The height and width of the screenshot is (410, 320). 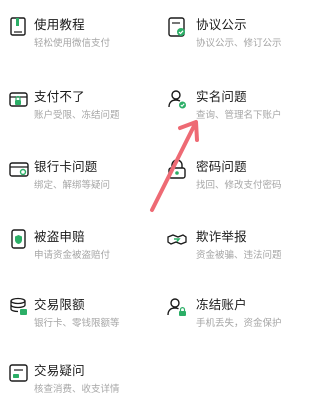 What do you see at coordinates (177, 307) in the screenshot?
I see `user-lock-icon` at bounding box center [177, 307].